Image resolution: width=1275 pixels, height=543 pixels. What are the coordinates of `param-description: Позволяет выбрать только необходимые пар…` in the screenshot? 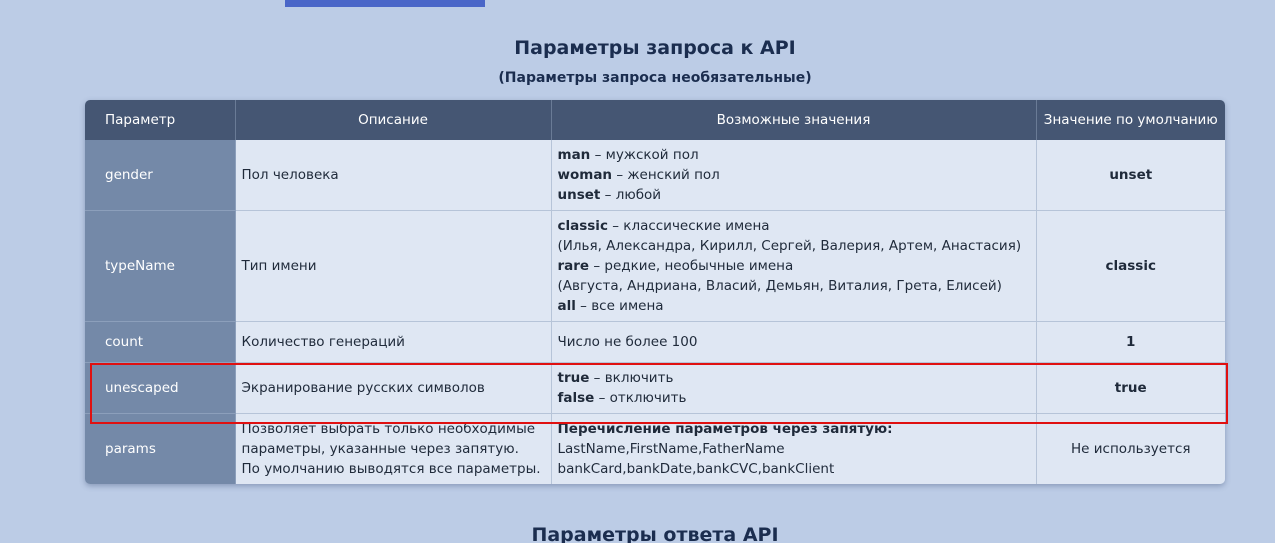 It's located at (393, 448).